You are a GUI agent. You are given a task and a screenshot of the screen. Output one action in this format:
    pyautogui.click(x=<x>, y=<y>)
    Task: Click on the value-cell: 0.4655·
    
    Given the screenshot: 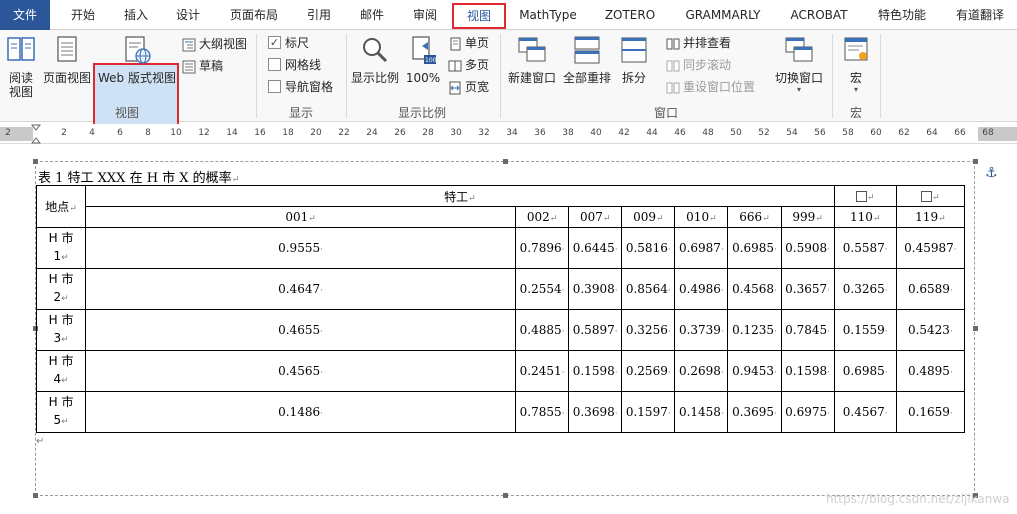 What is the action you would take?
    pyautogui.click(x=301, y=330)
    